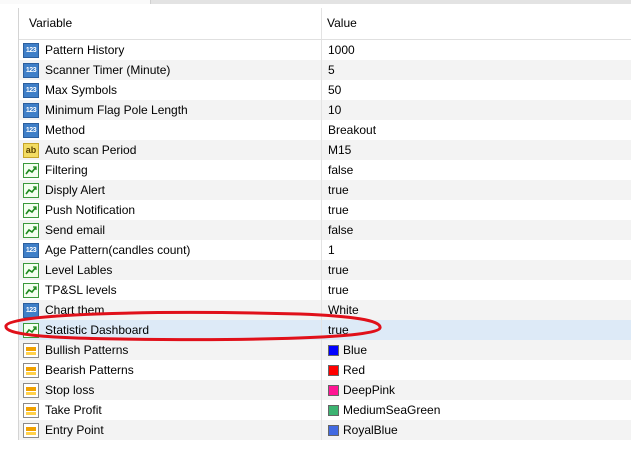 The width and height of the screenshot is (631, 451). I want to click on property-row-entry-point: Entry Point RoyalBlue, so click(325, 430).